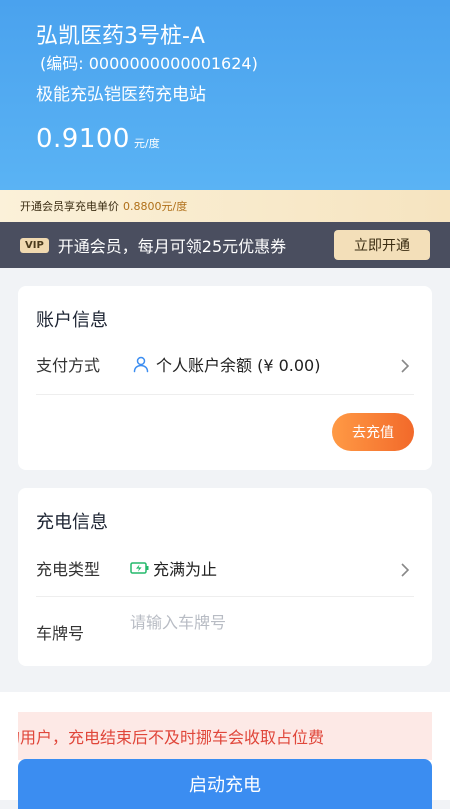 The height and width of the screenshot is (809, 450). What do you see at coordinates (149, 63) in the screenshot?
I see `station-code: (编码: 0000000000001624)` at bounding box center [149, 63].